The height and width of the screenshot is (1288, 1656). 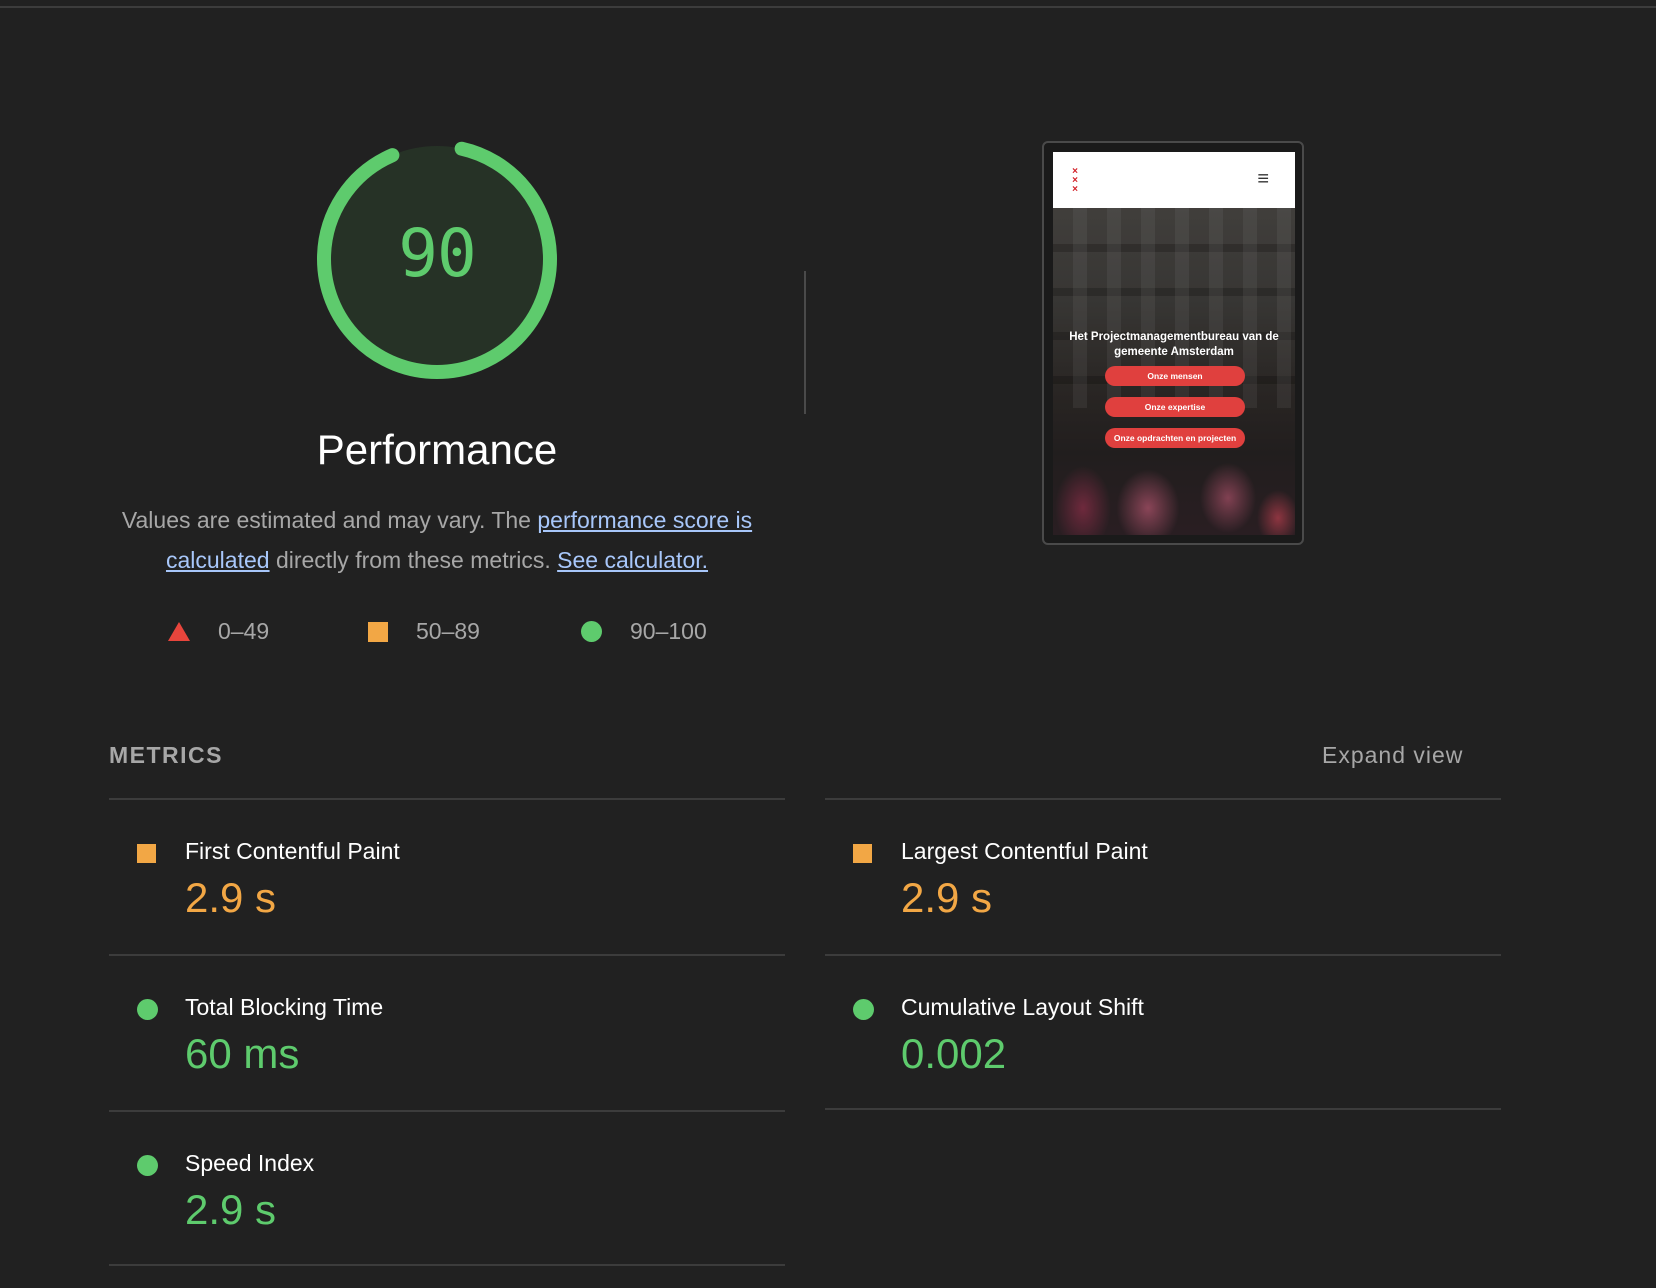 What do you see at coordinates (447, 1031) in the screenshot?
I see `metric-tbt: Total Blocking Time 60 ms` at bounding box center [447, 1031].